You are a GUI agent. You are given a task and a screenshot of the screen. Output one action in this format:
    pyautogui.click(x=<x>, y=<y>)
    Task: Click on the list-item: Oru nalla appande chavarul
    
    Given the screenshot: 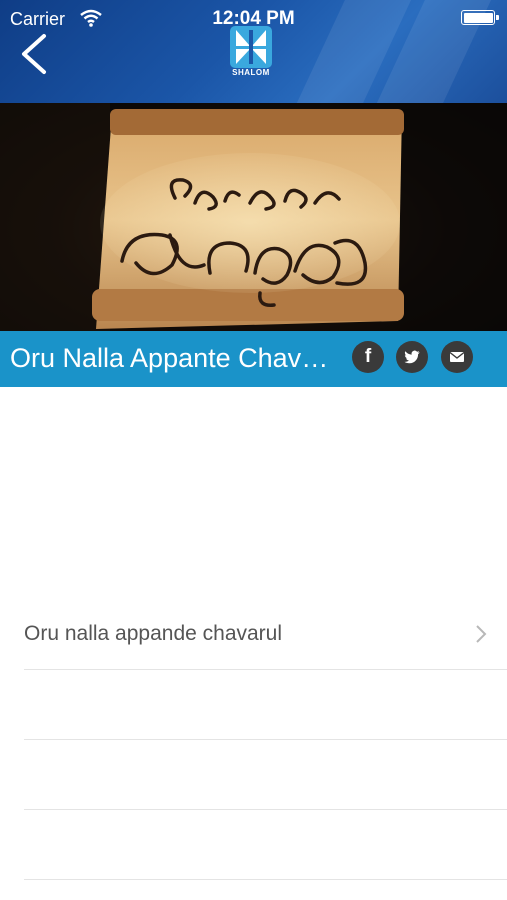 What is the action you would take?
    pyautogui.click(x=265, y=635)
    